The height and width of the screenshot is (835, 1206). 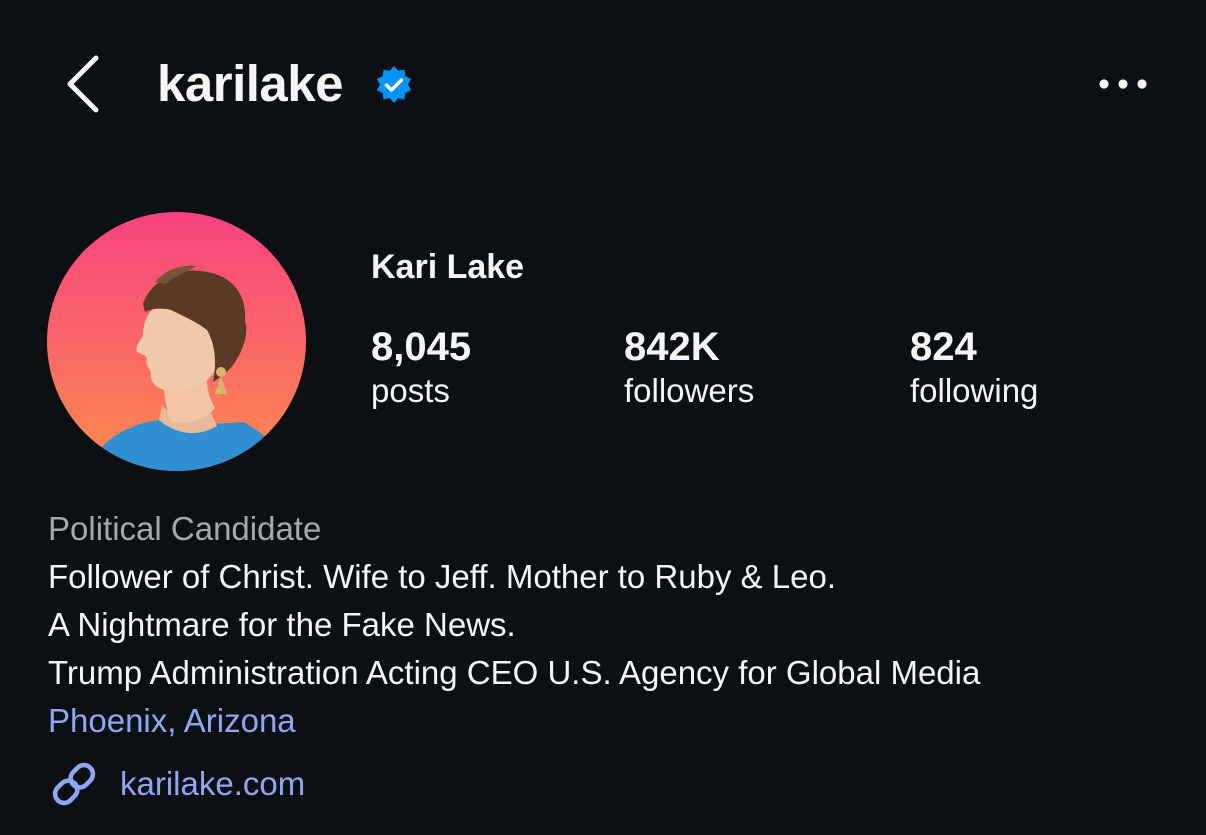 I want to click on following-label: following, so click(x=974, y=390).